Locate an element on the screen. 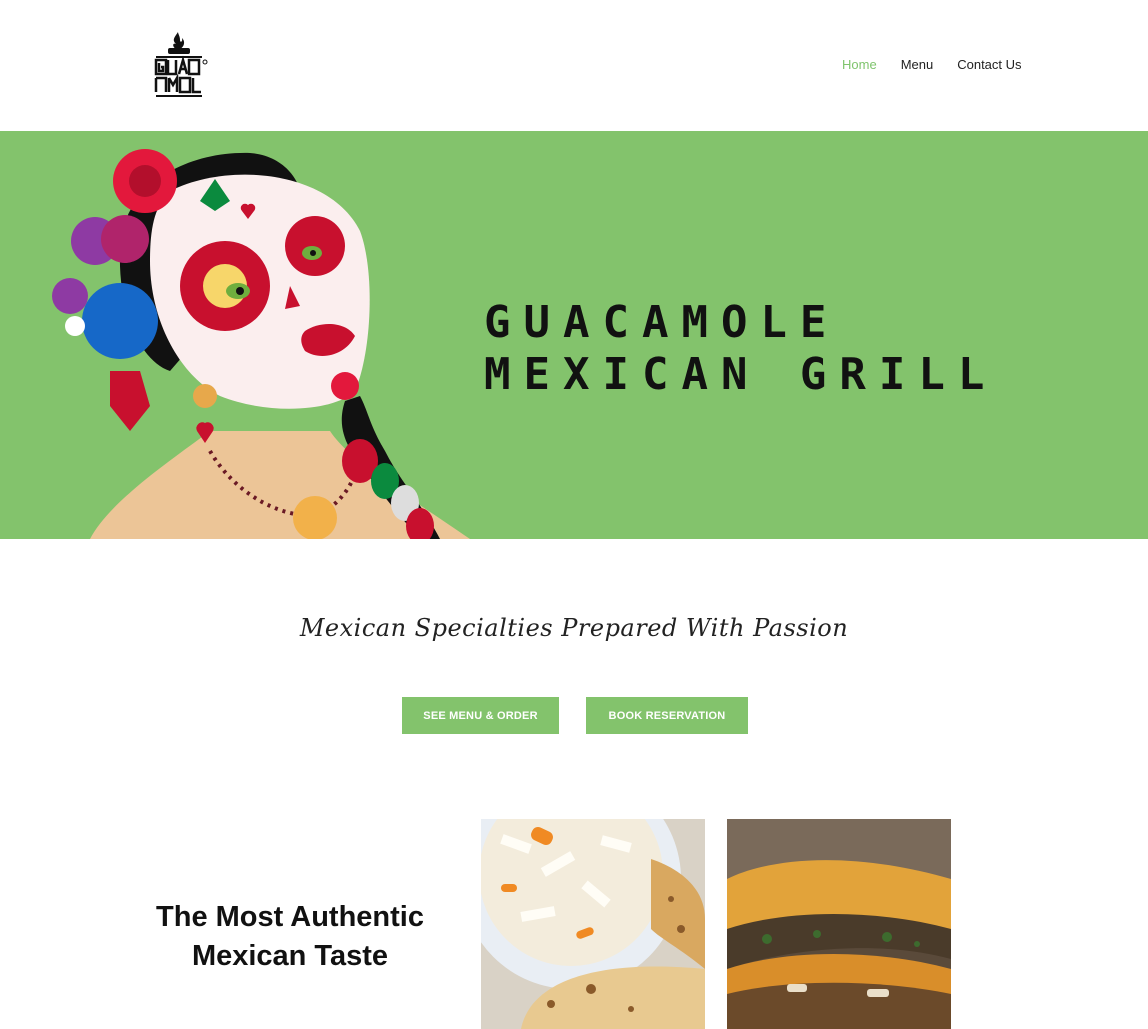 This screenshot has width=1148, height=1029. hero-title: GUACAMOLE MEXICAN GRILL is located at coordinates (740, 349).